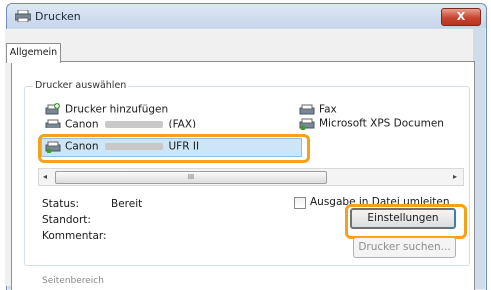 The width and height of the screenshot is (491, 290). Describe the element at coordinates (74, 236) in the screenshot. I see `comment-label: Kommentar:` at that location.